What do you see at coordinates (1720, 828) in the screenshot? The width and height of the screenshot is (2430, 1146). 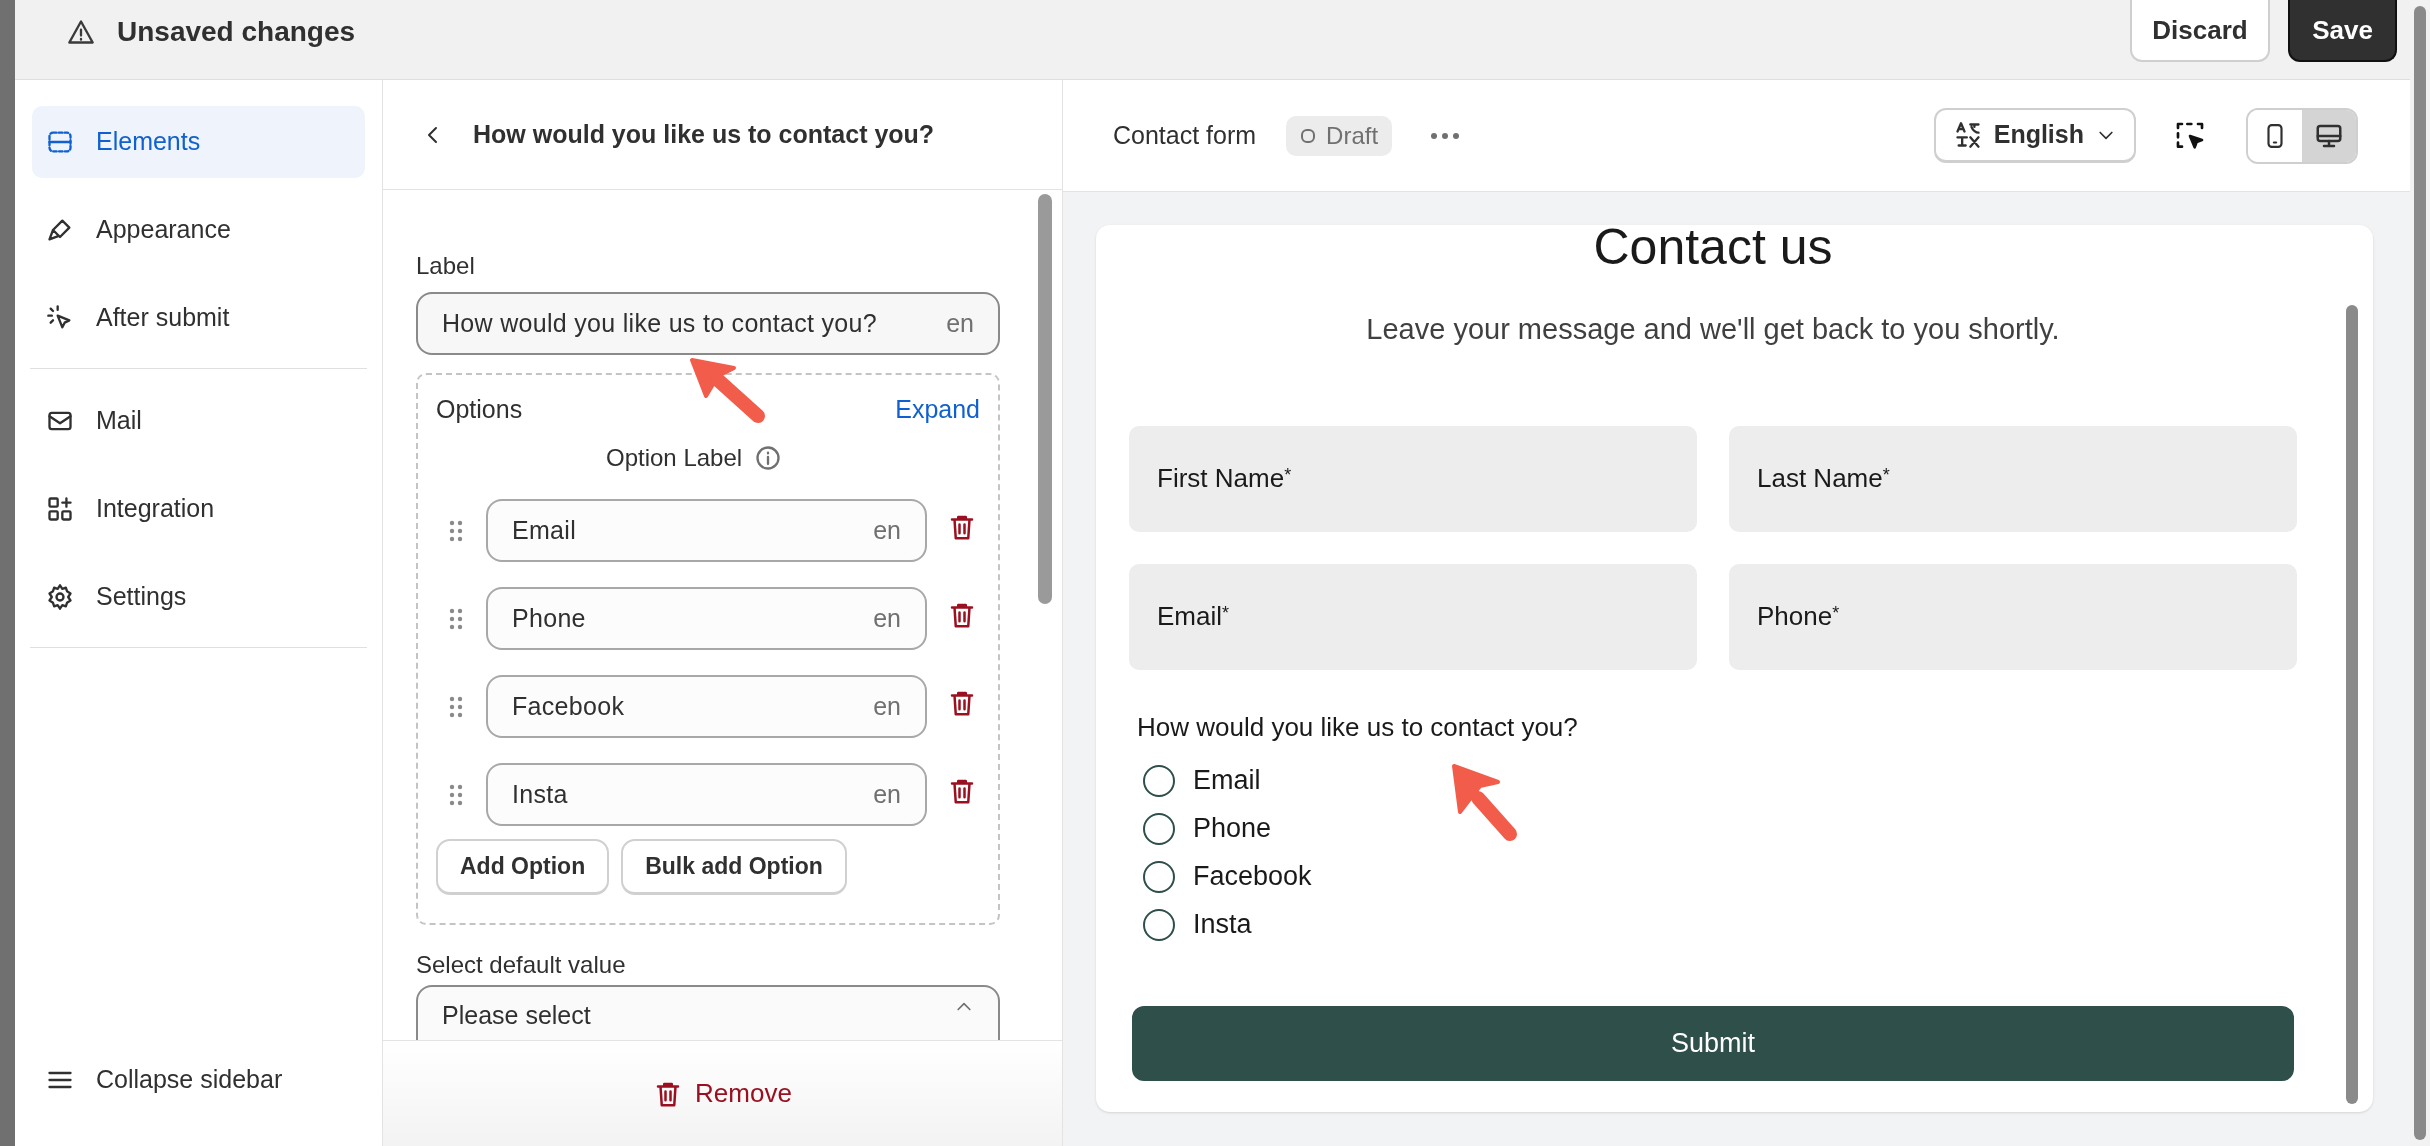 I see `radio-option: Phone` at bounding box center [1720, 828].